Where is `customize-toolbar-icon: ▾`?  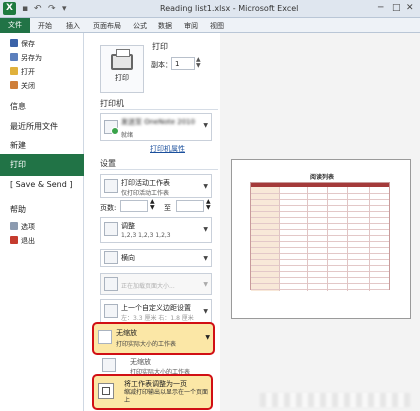 customize-toolbar-icon: ▾ is located at coordinates (64, 9).